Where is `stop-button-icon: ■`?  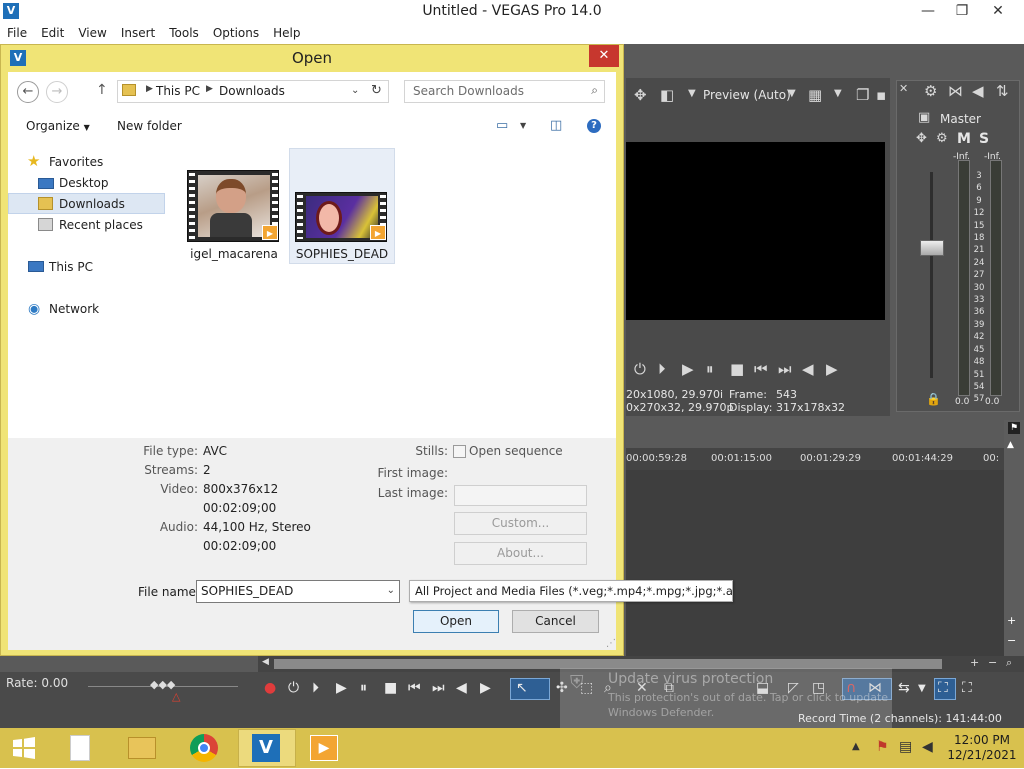 stop-button-icon: ■ is located at coordinates (390, 688).